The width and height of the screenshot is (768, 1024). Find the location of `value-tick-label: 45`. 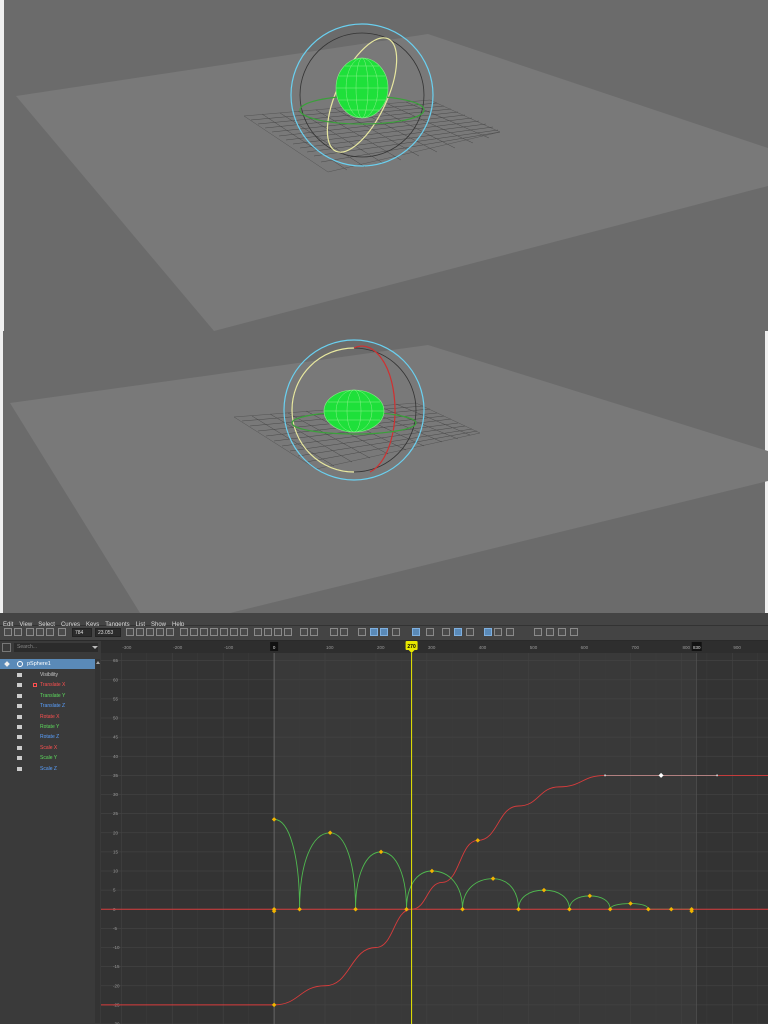

value-tick-label: 45 is located at coordinates (116, 737).